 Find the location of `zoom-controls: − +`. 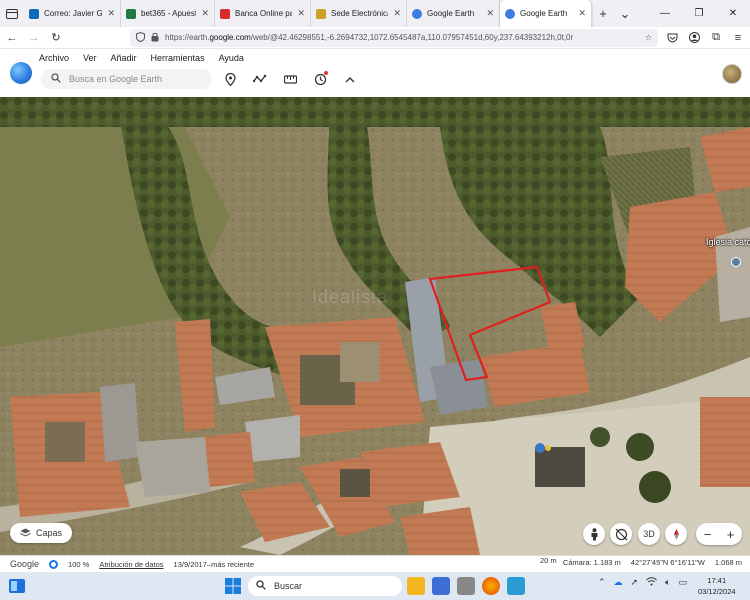

zoom-controls: − + is located at coordinates (719, 534).